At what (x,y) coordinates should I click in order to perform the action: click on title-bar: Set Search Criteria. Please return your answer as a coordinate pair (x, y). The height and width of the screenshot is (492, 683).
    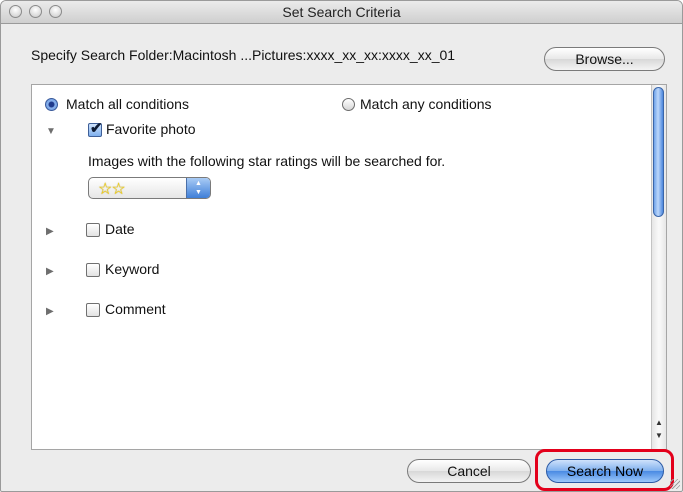
    Looking at the image, I should click on (341, 12).